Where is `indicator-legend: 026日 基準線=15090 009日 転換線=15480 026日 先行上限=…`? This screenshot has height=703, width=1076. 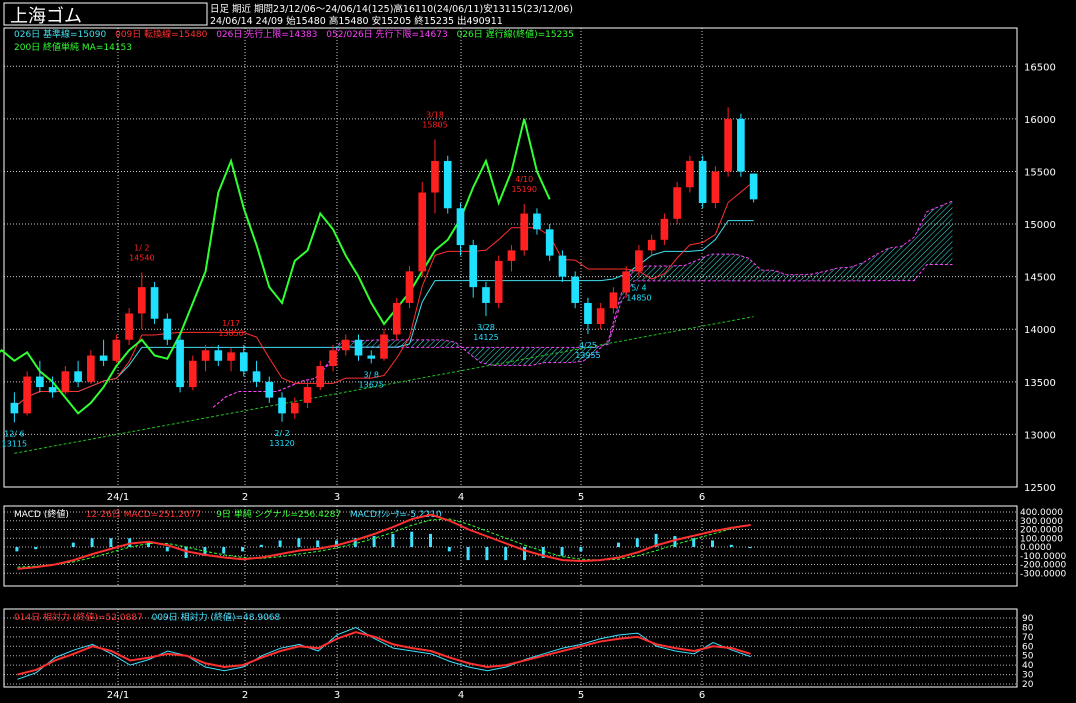
indicator-legend: 026日 基準線=15090 009日 転換線=15480 026日 先行上限=… is located at coordinates (294, 34).